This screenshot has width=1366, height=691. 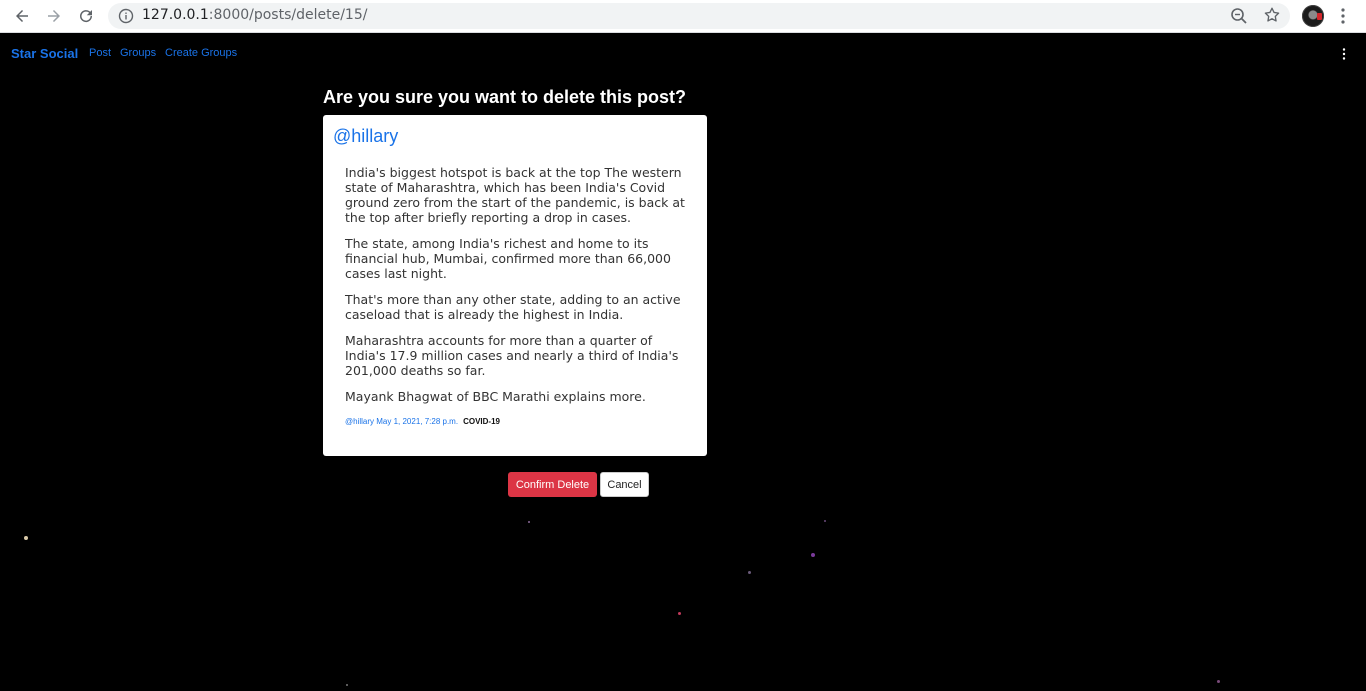 I want to click on browser-menu-icon, so click(x=1343, y=16).